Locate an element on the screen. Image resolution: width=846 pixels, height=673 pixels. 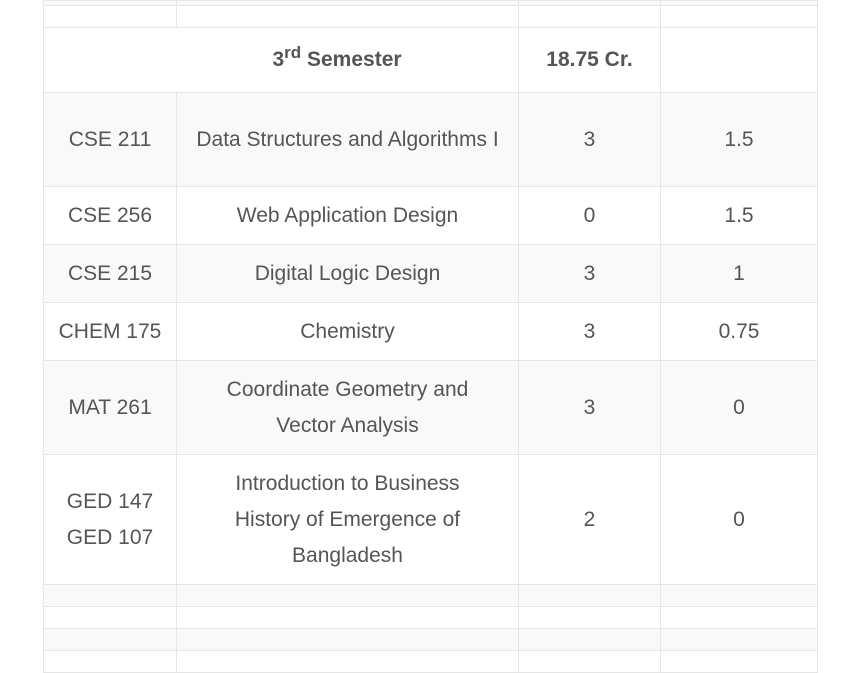
course-title: Coordinate Geometry and Vector Analysis is located at coordinates (347, 407).